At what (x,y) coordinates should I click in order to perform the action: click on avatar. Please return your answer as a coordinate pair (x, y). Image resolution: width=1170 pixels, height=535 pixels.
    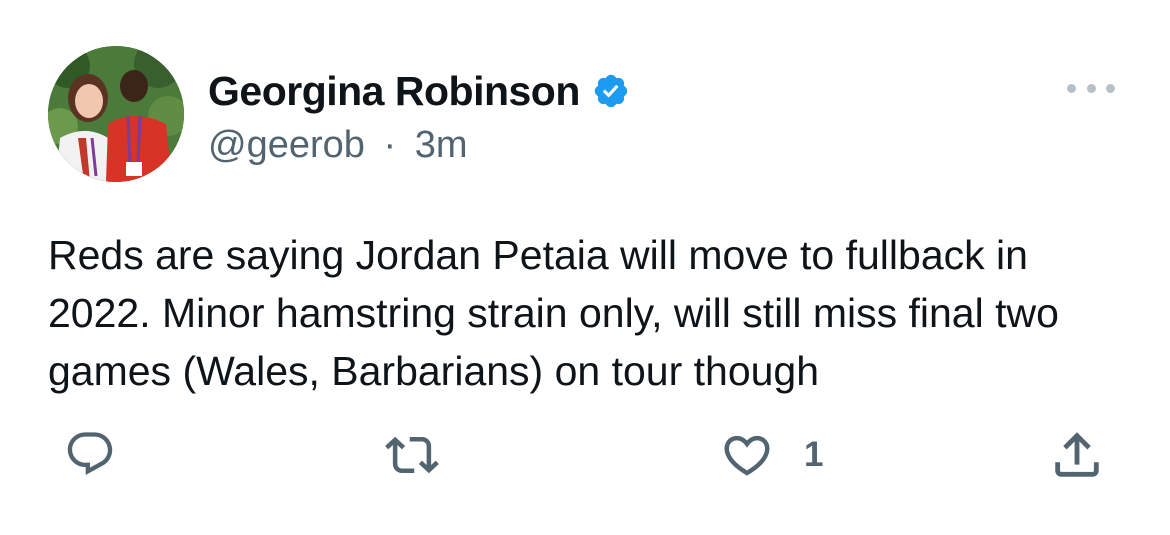
    Looking at the image, I should click on (116, 114).